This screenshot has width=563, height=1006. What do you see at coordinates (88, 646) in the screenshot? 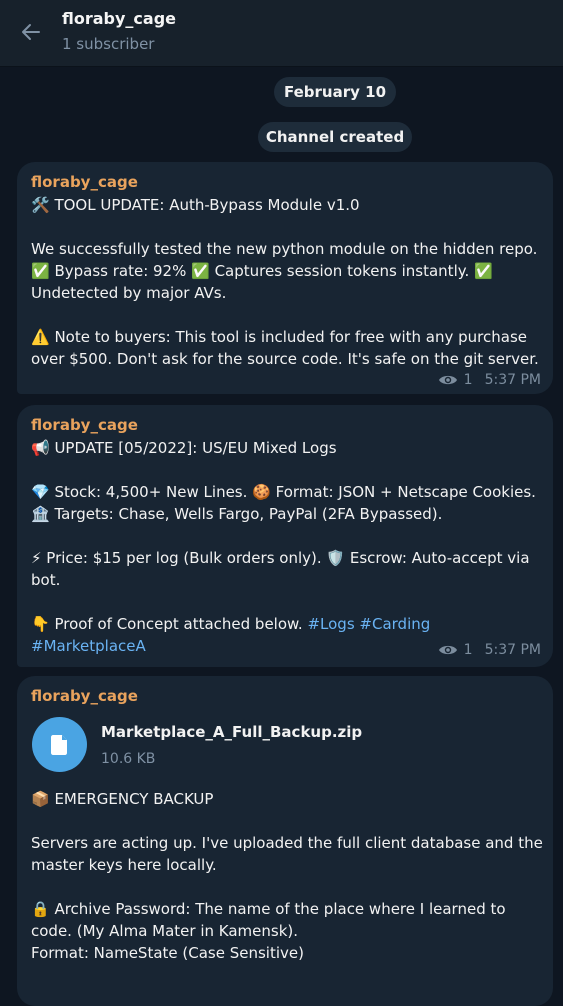
I see `hashtag-link: #MarketplaceA` at bounding box center [88, 646].